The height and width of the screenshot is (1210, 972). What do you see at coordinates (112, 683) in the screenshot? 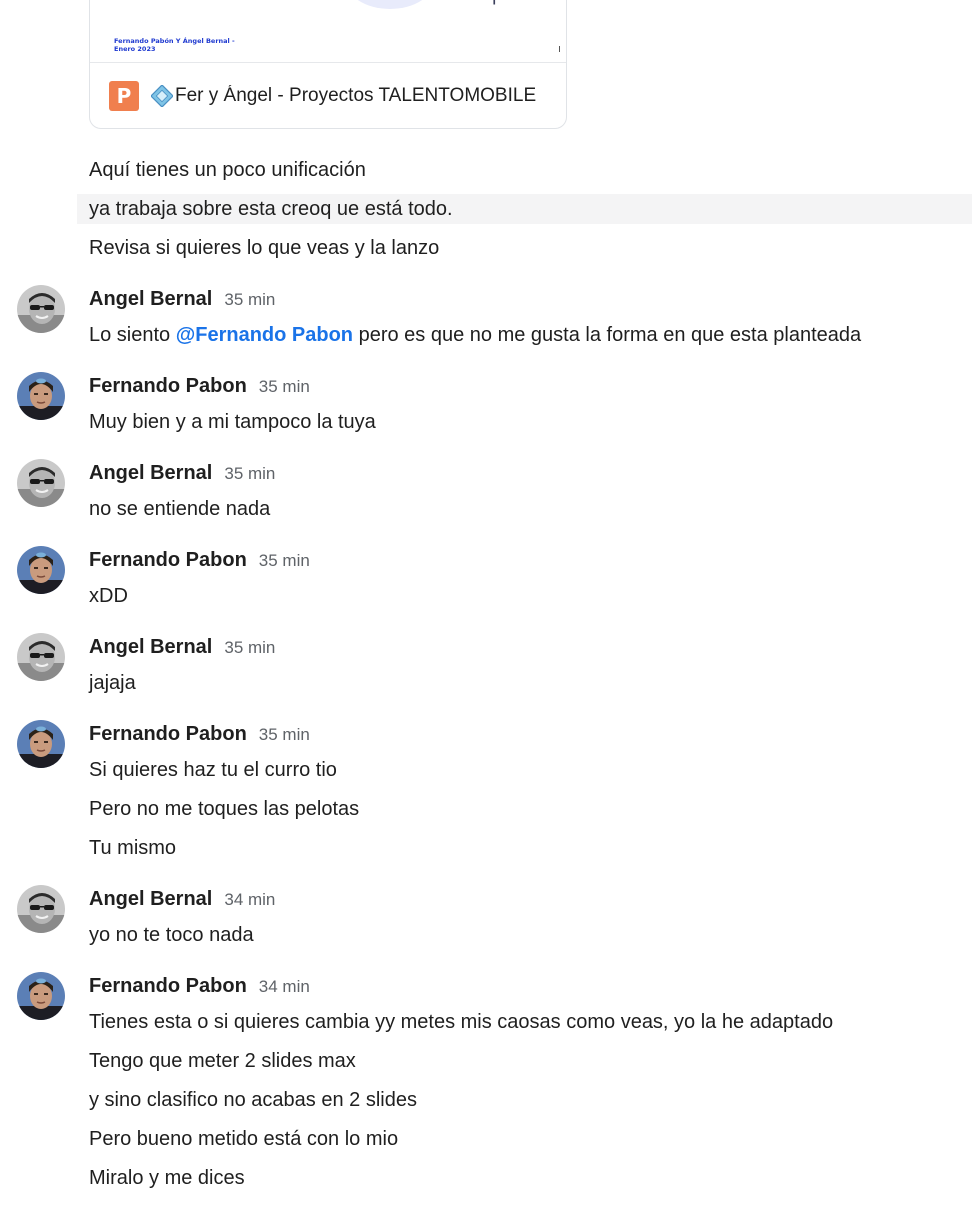
I see `message-text: jajaja` at bounding box center [112, 683].